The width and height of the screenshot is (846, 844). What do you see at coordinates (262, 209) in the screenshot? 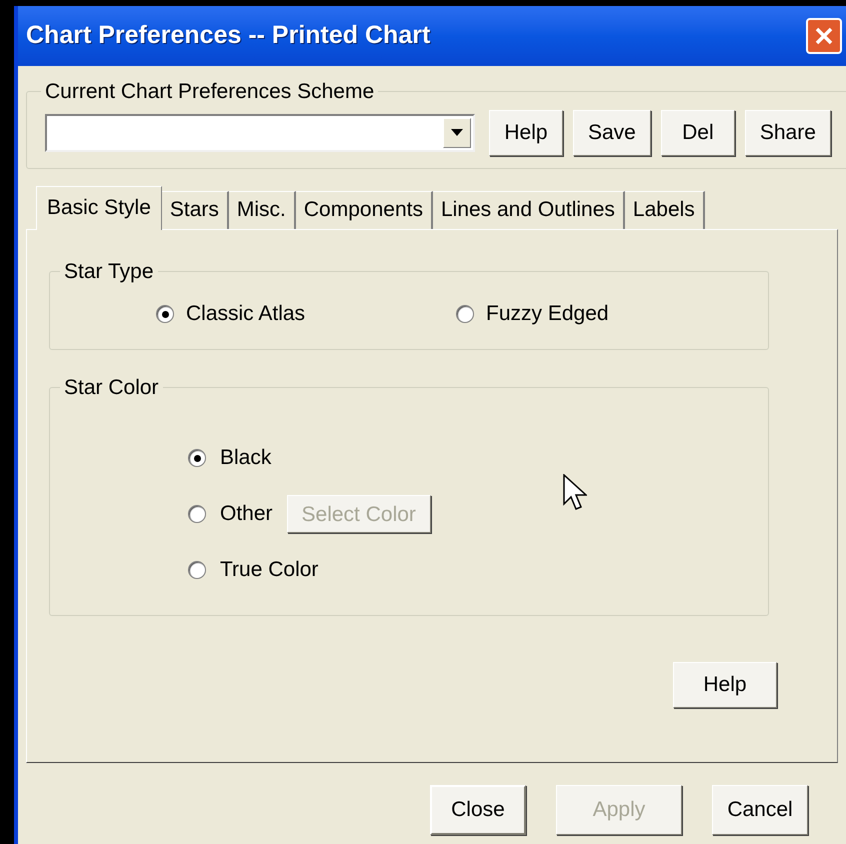
I see `tab: Misc.` at bounding box center [262, 209].